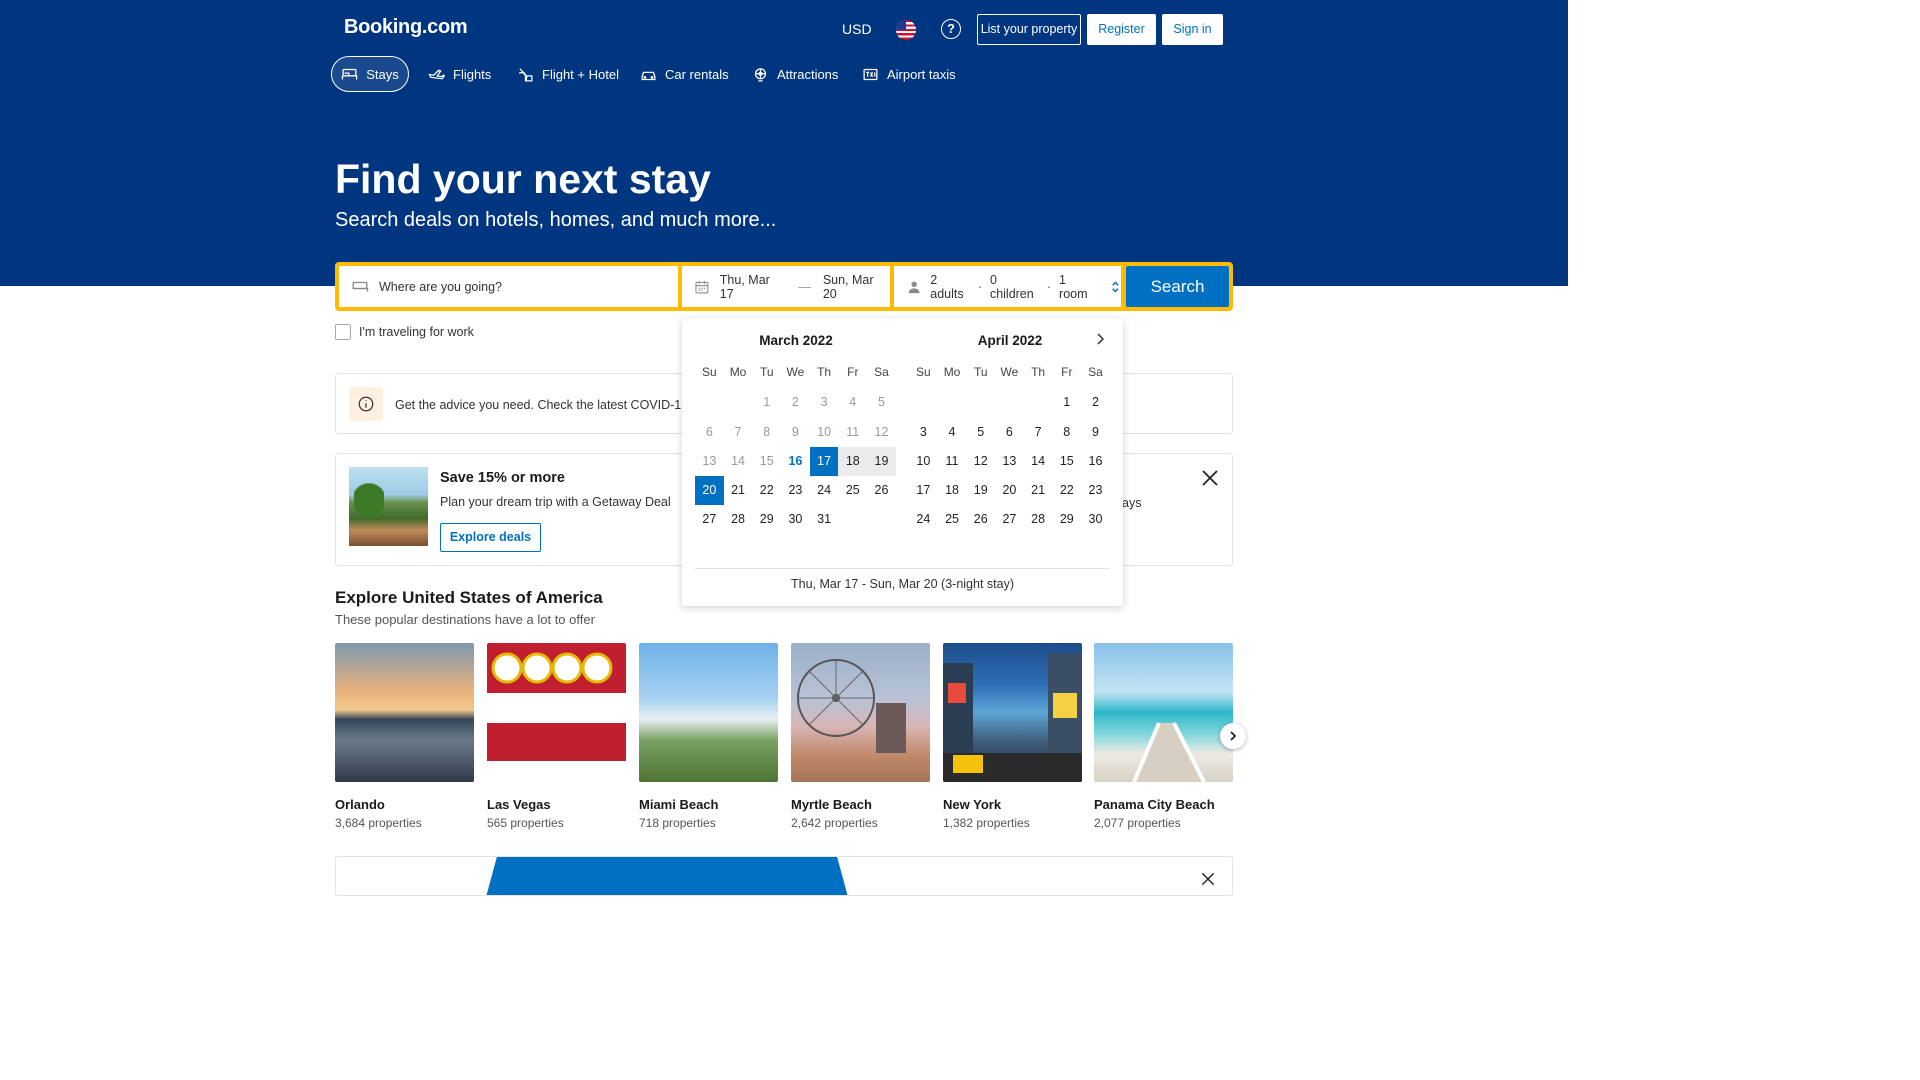 This screenshot has height=1080, width=1920. Describe the element at coordinates (490, 537) in the screenshot. I see `explore-deals-button: Explore deals` at that location.